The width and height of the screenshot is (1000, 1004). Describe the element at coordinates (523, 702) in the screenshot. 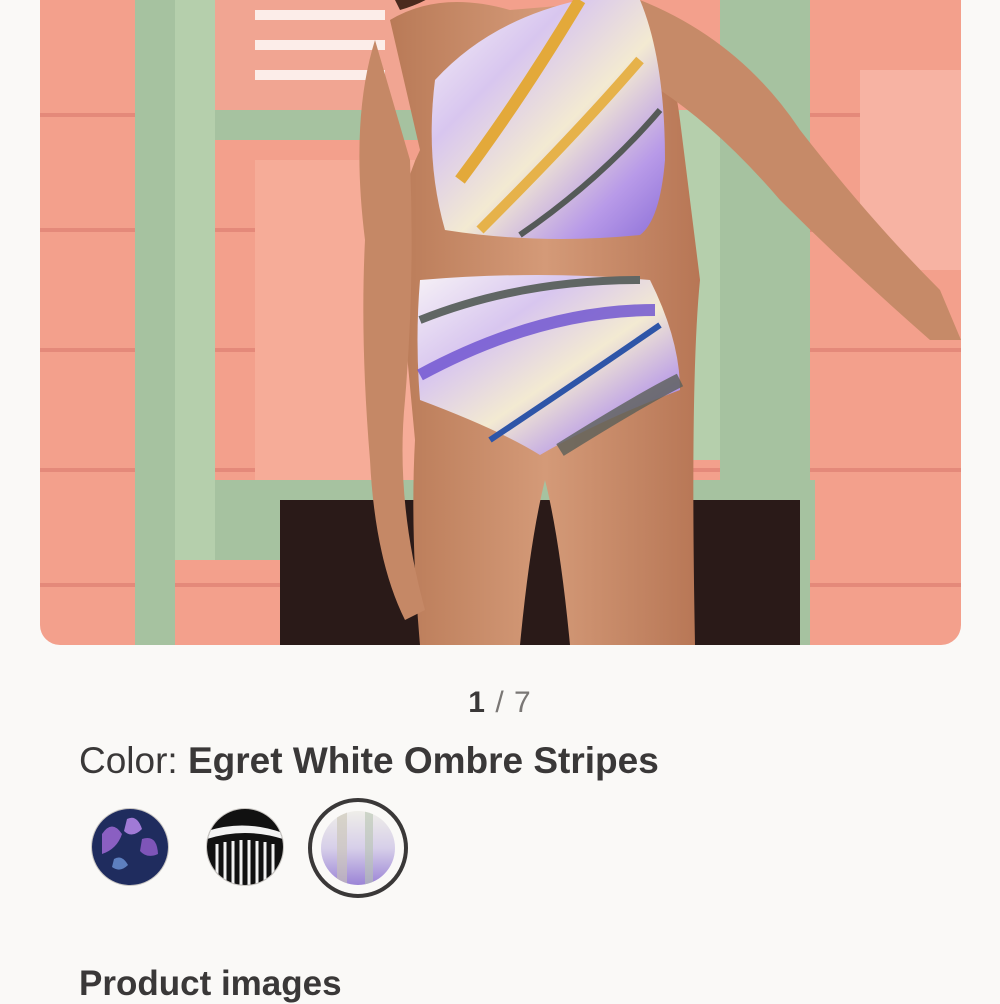

I see `total-pages-number: 7` at that location.